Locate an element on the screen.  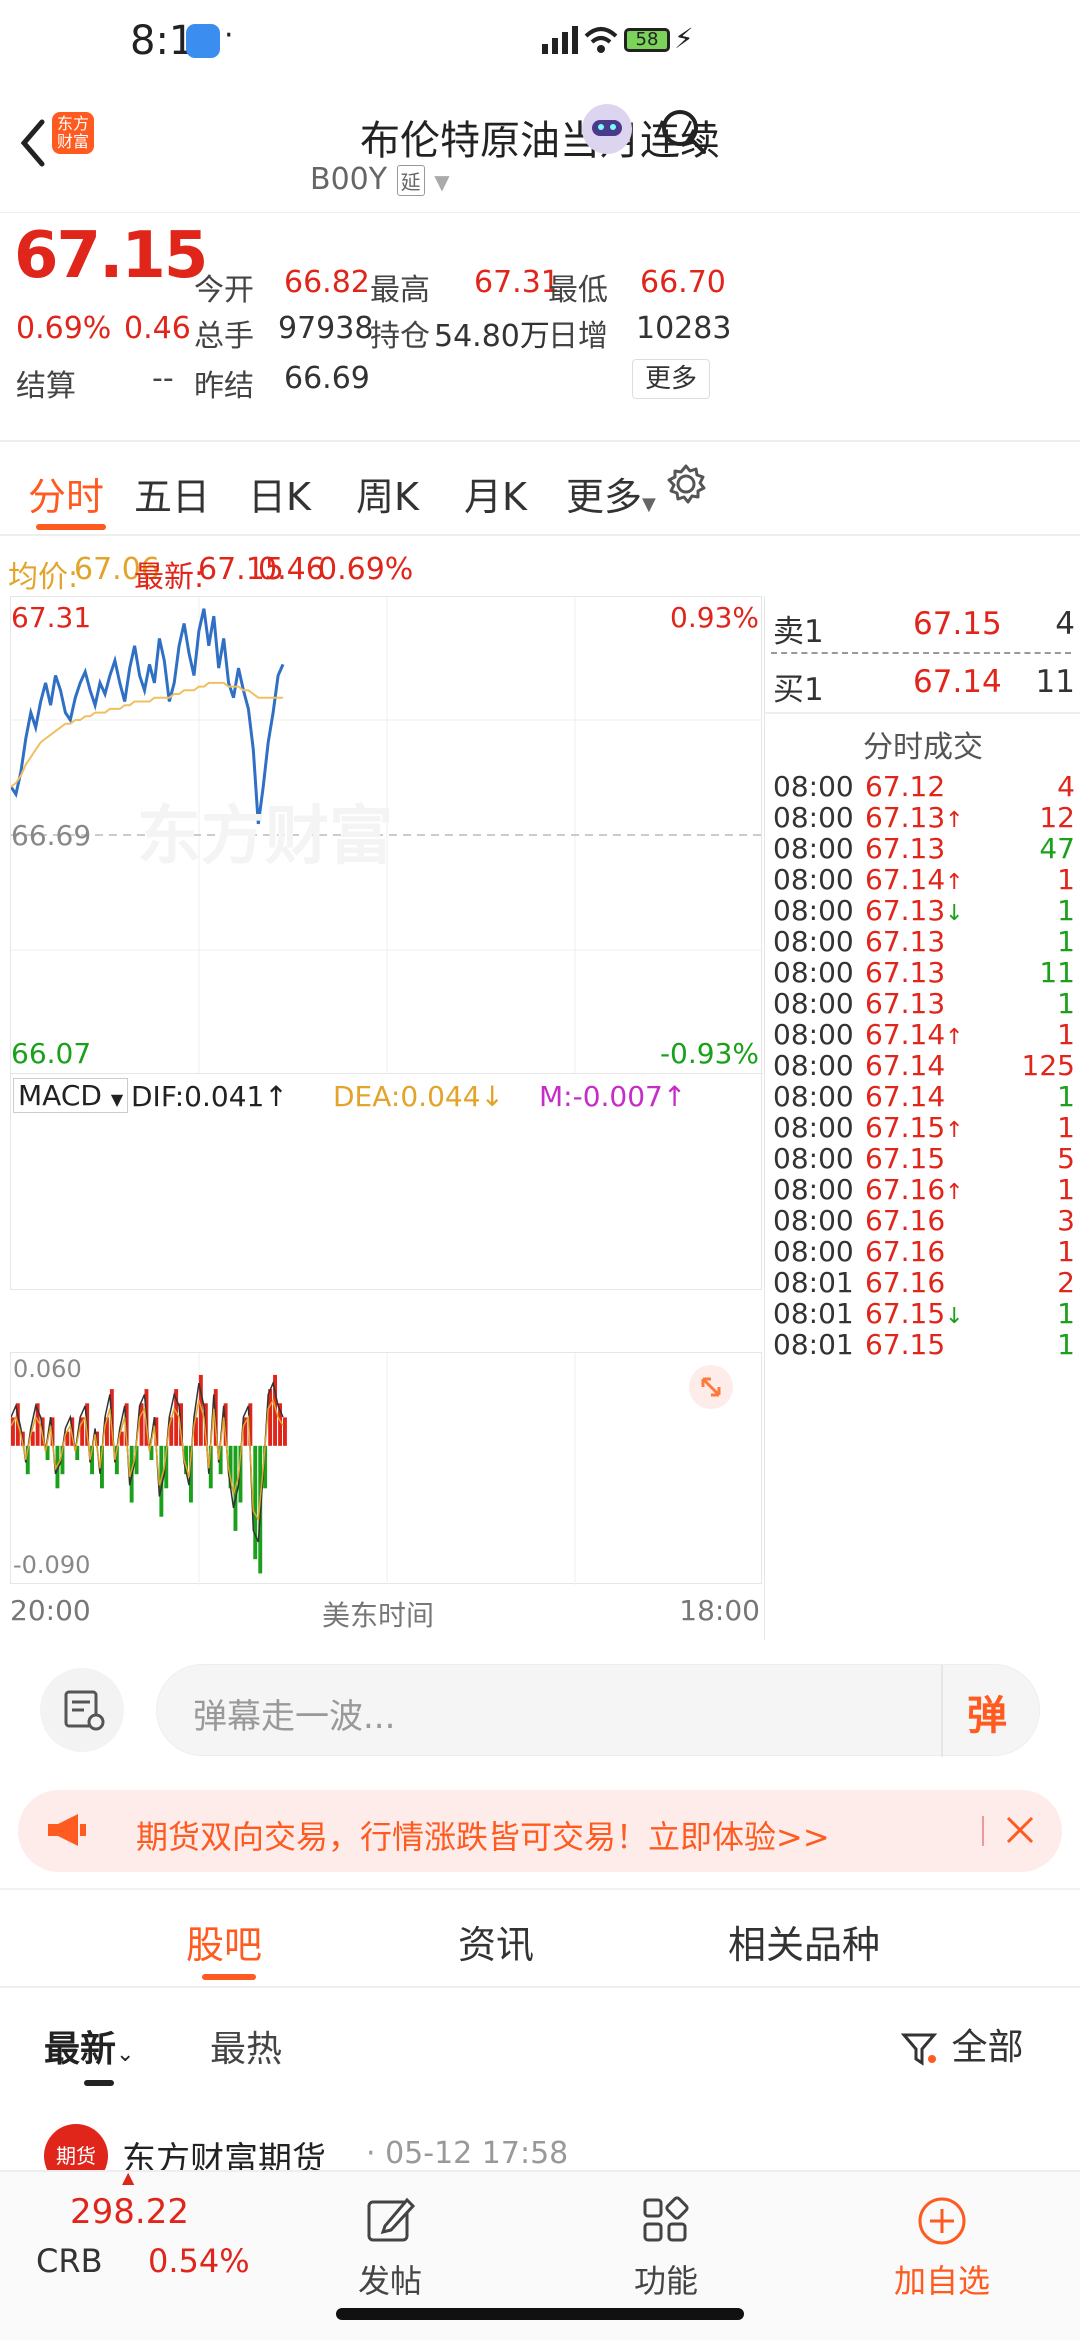
index-pct: 0.54% is located at coordinates (199, 2261).